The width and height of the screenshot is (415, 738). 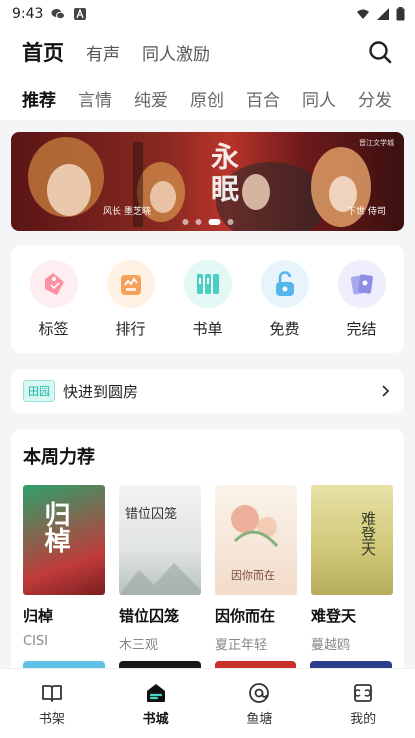 What do you see at coordinates (400, 14) in the screenshot?
I see `battery-icon` at bounding box center [400, 14].